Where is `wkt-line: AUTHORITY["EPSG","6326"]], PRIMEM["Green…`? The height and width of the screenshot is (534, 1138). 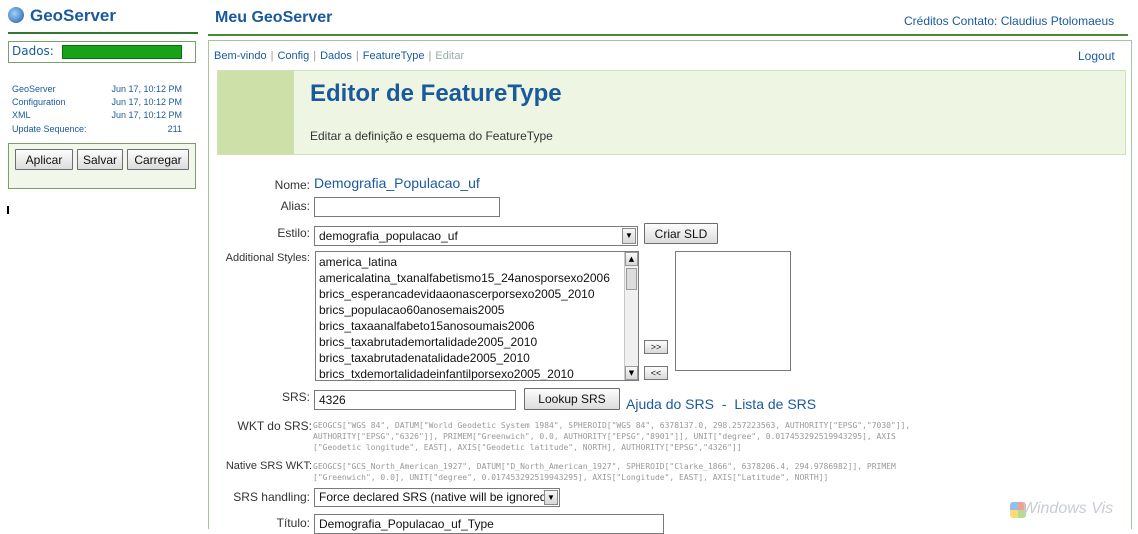
wkt-line: AUTHORITY["EPSG","6326"]], PRIMEM["Green… is located at coordinates (604, 436).